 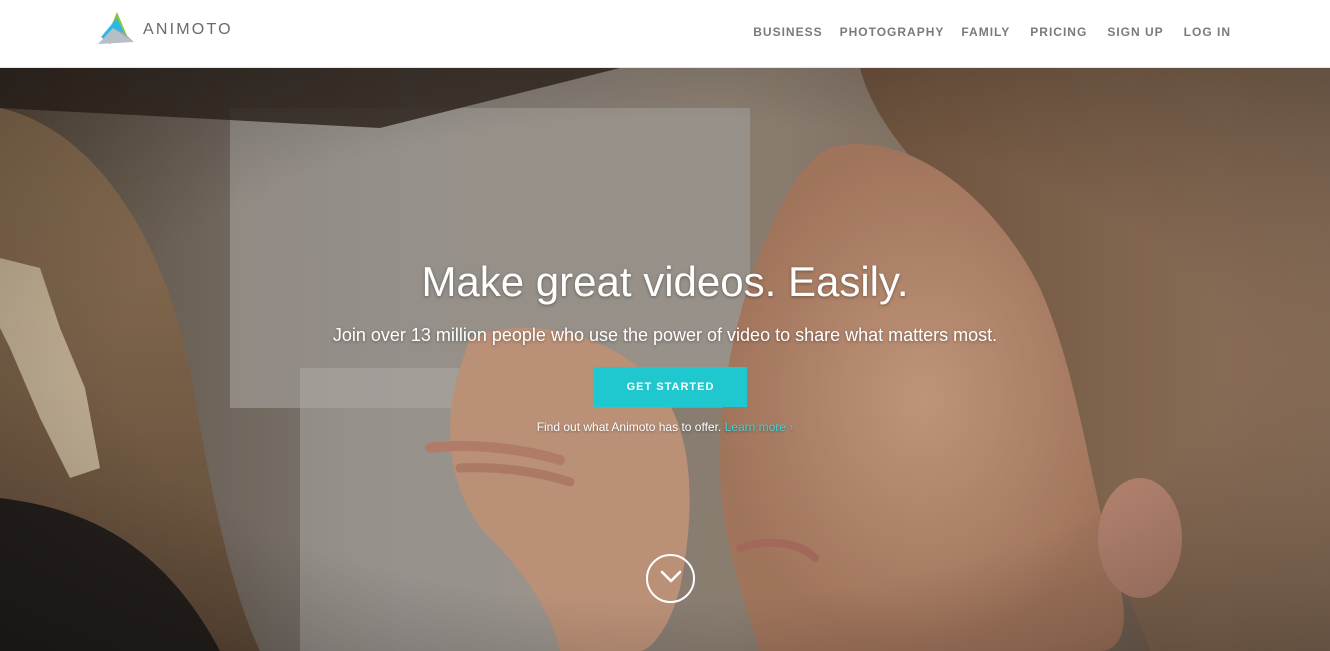 What do you see at coordinates (188, 29) in the screenshot?
I see `logo-text: ANIMOTO` at bounding box center [188, 29].